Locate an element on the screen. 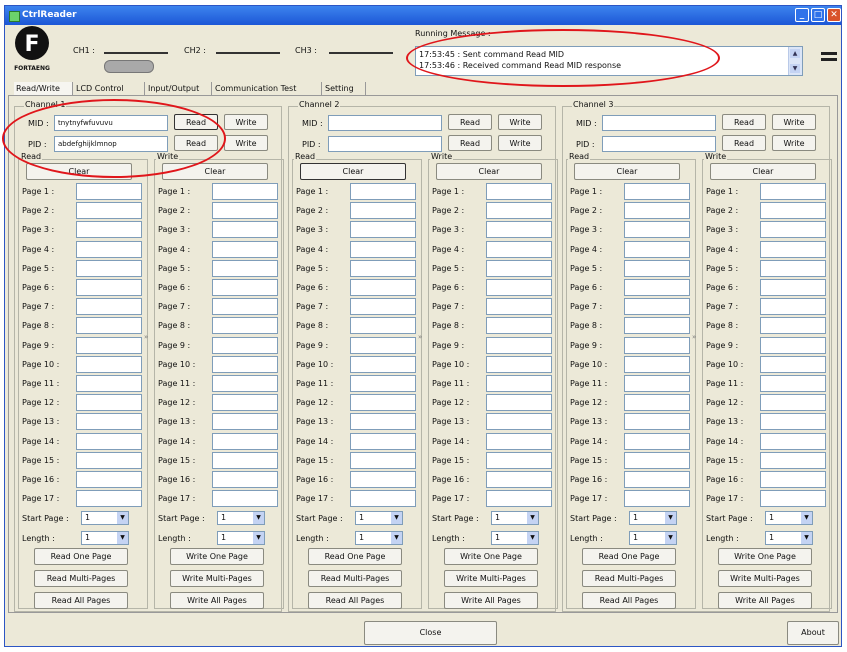 The image size is (847, 652). page-11-read-input is located at coordinates (383, 383).